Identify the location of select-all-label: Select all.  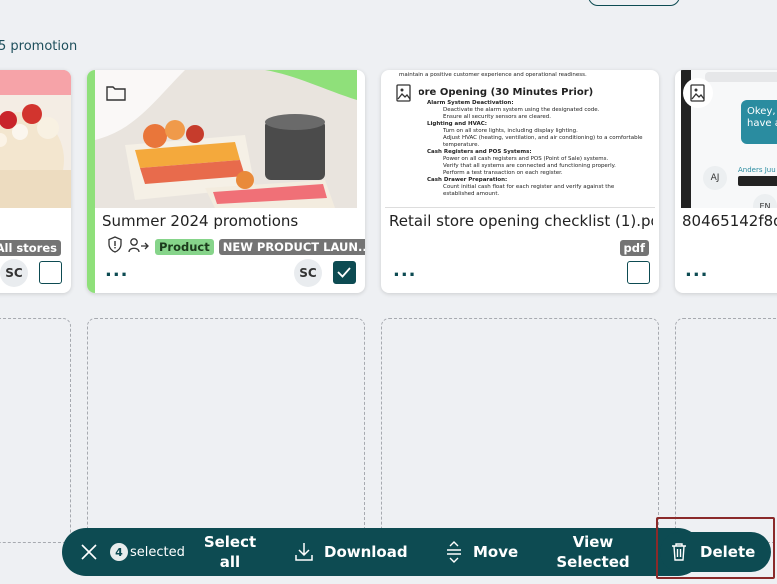
(230, 552).